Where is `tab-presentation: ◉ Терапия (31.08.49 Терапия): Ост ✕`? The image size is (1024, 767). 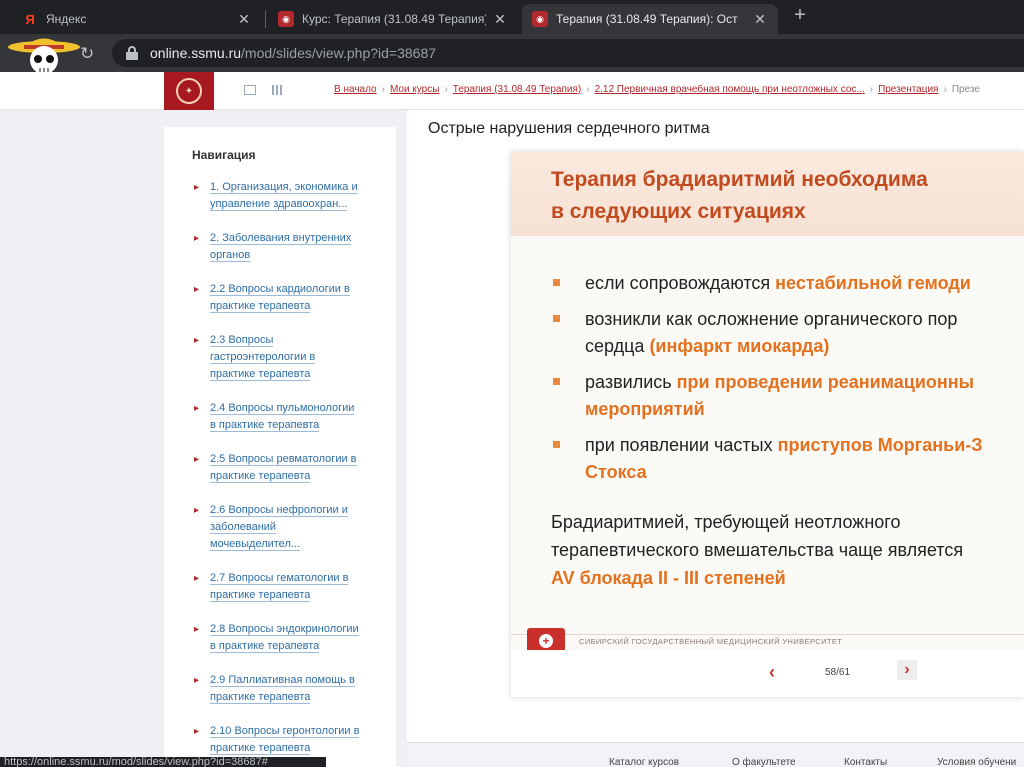 tab-presentation: ◉ Терапия (31.08.49 Терапия): Ост ✕ is located at coordinates (650, 19).